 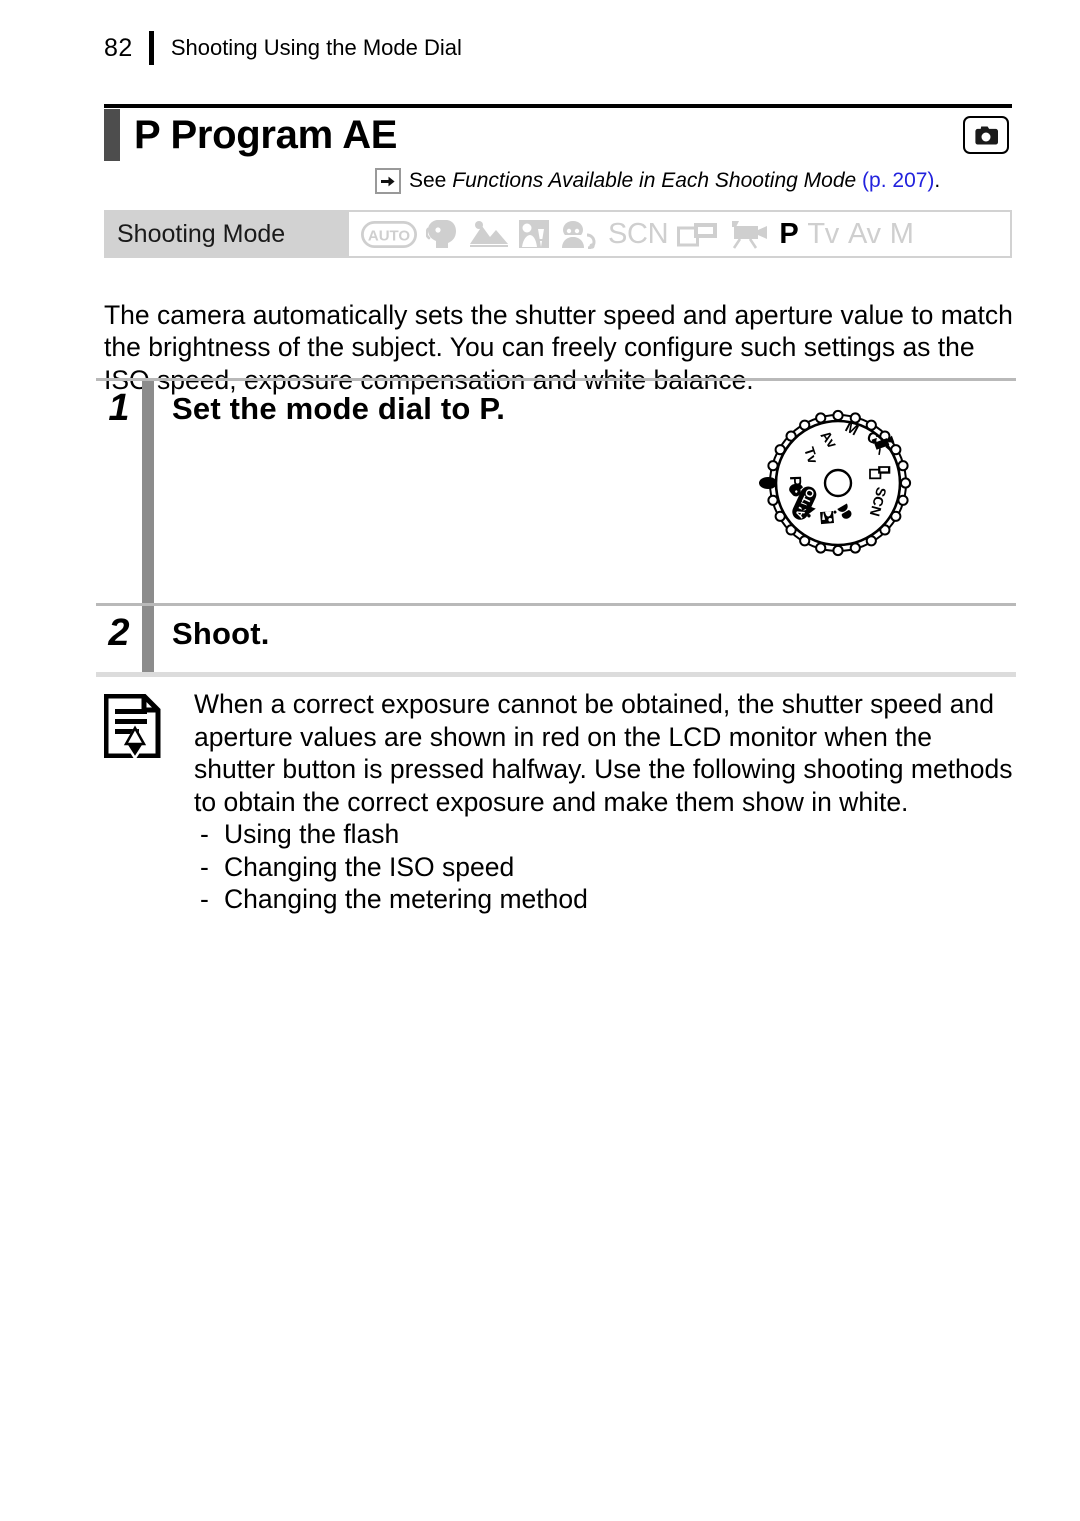 I want to click on step-number-2: 2, so click(x=119, y=633).